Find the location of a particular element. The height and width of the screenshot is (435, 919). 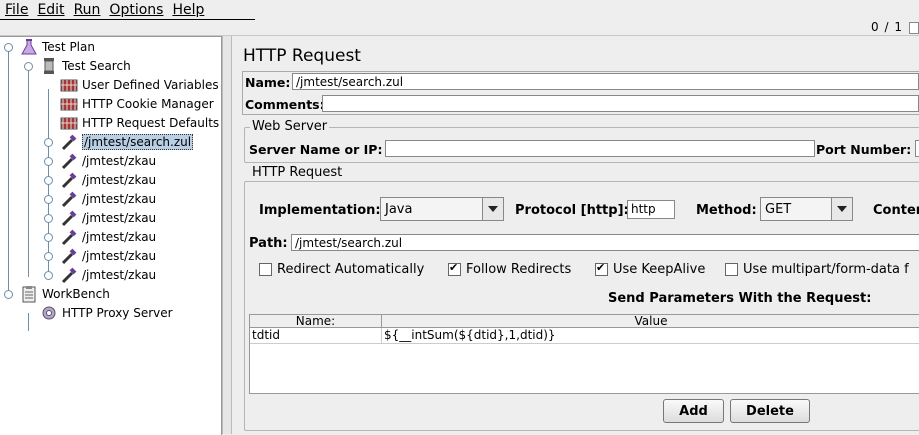

column-header-value: Value is located at coordinates (650, 321).